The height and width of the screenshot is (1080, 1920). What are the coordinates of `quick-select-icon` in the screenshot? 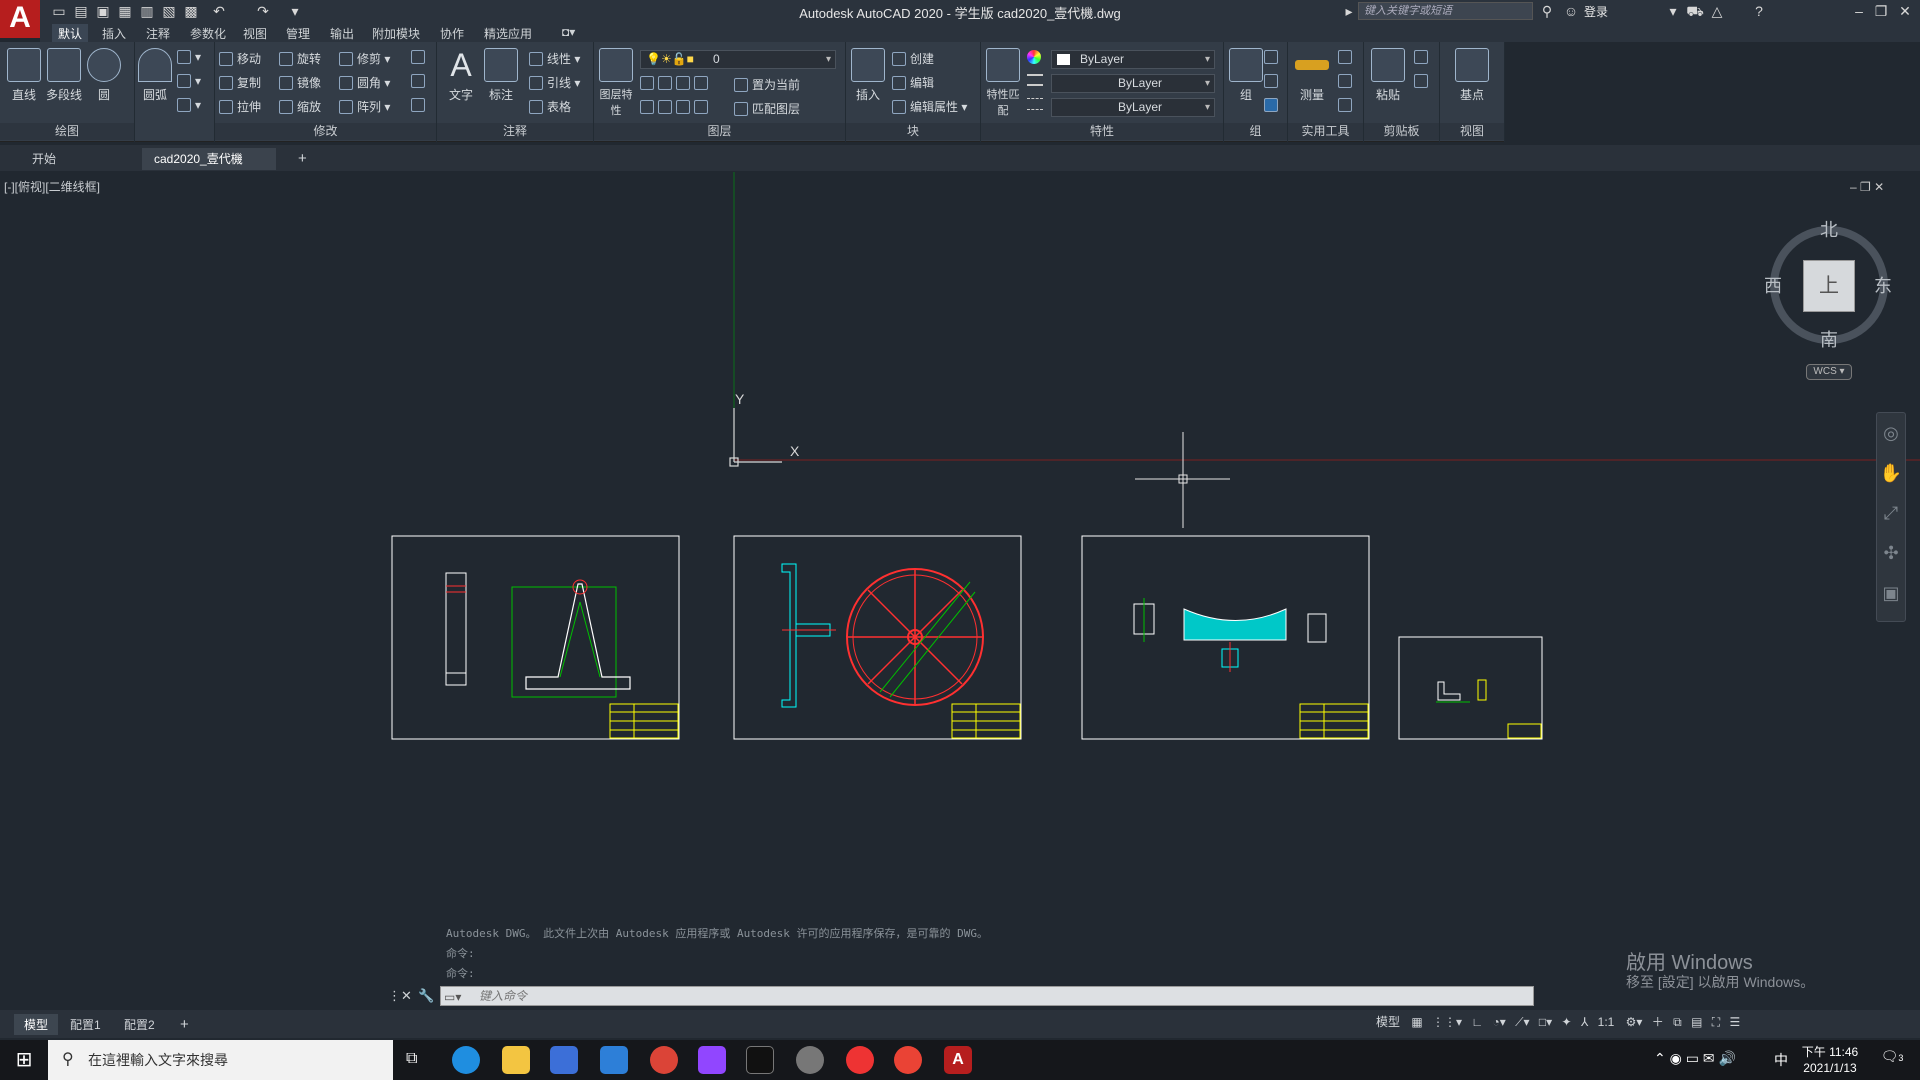 It's located at (1347, 57).